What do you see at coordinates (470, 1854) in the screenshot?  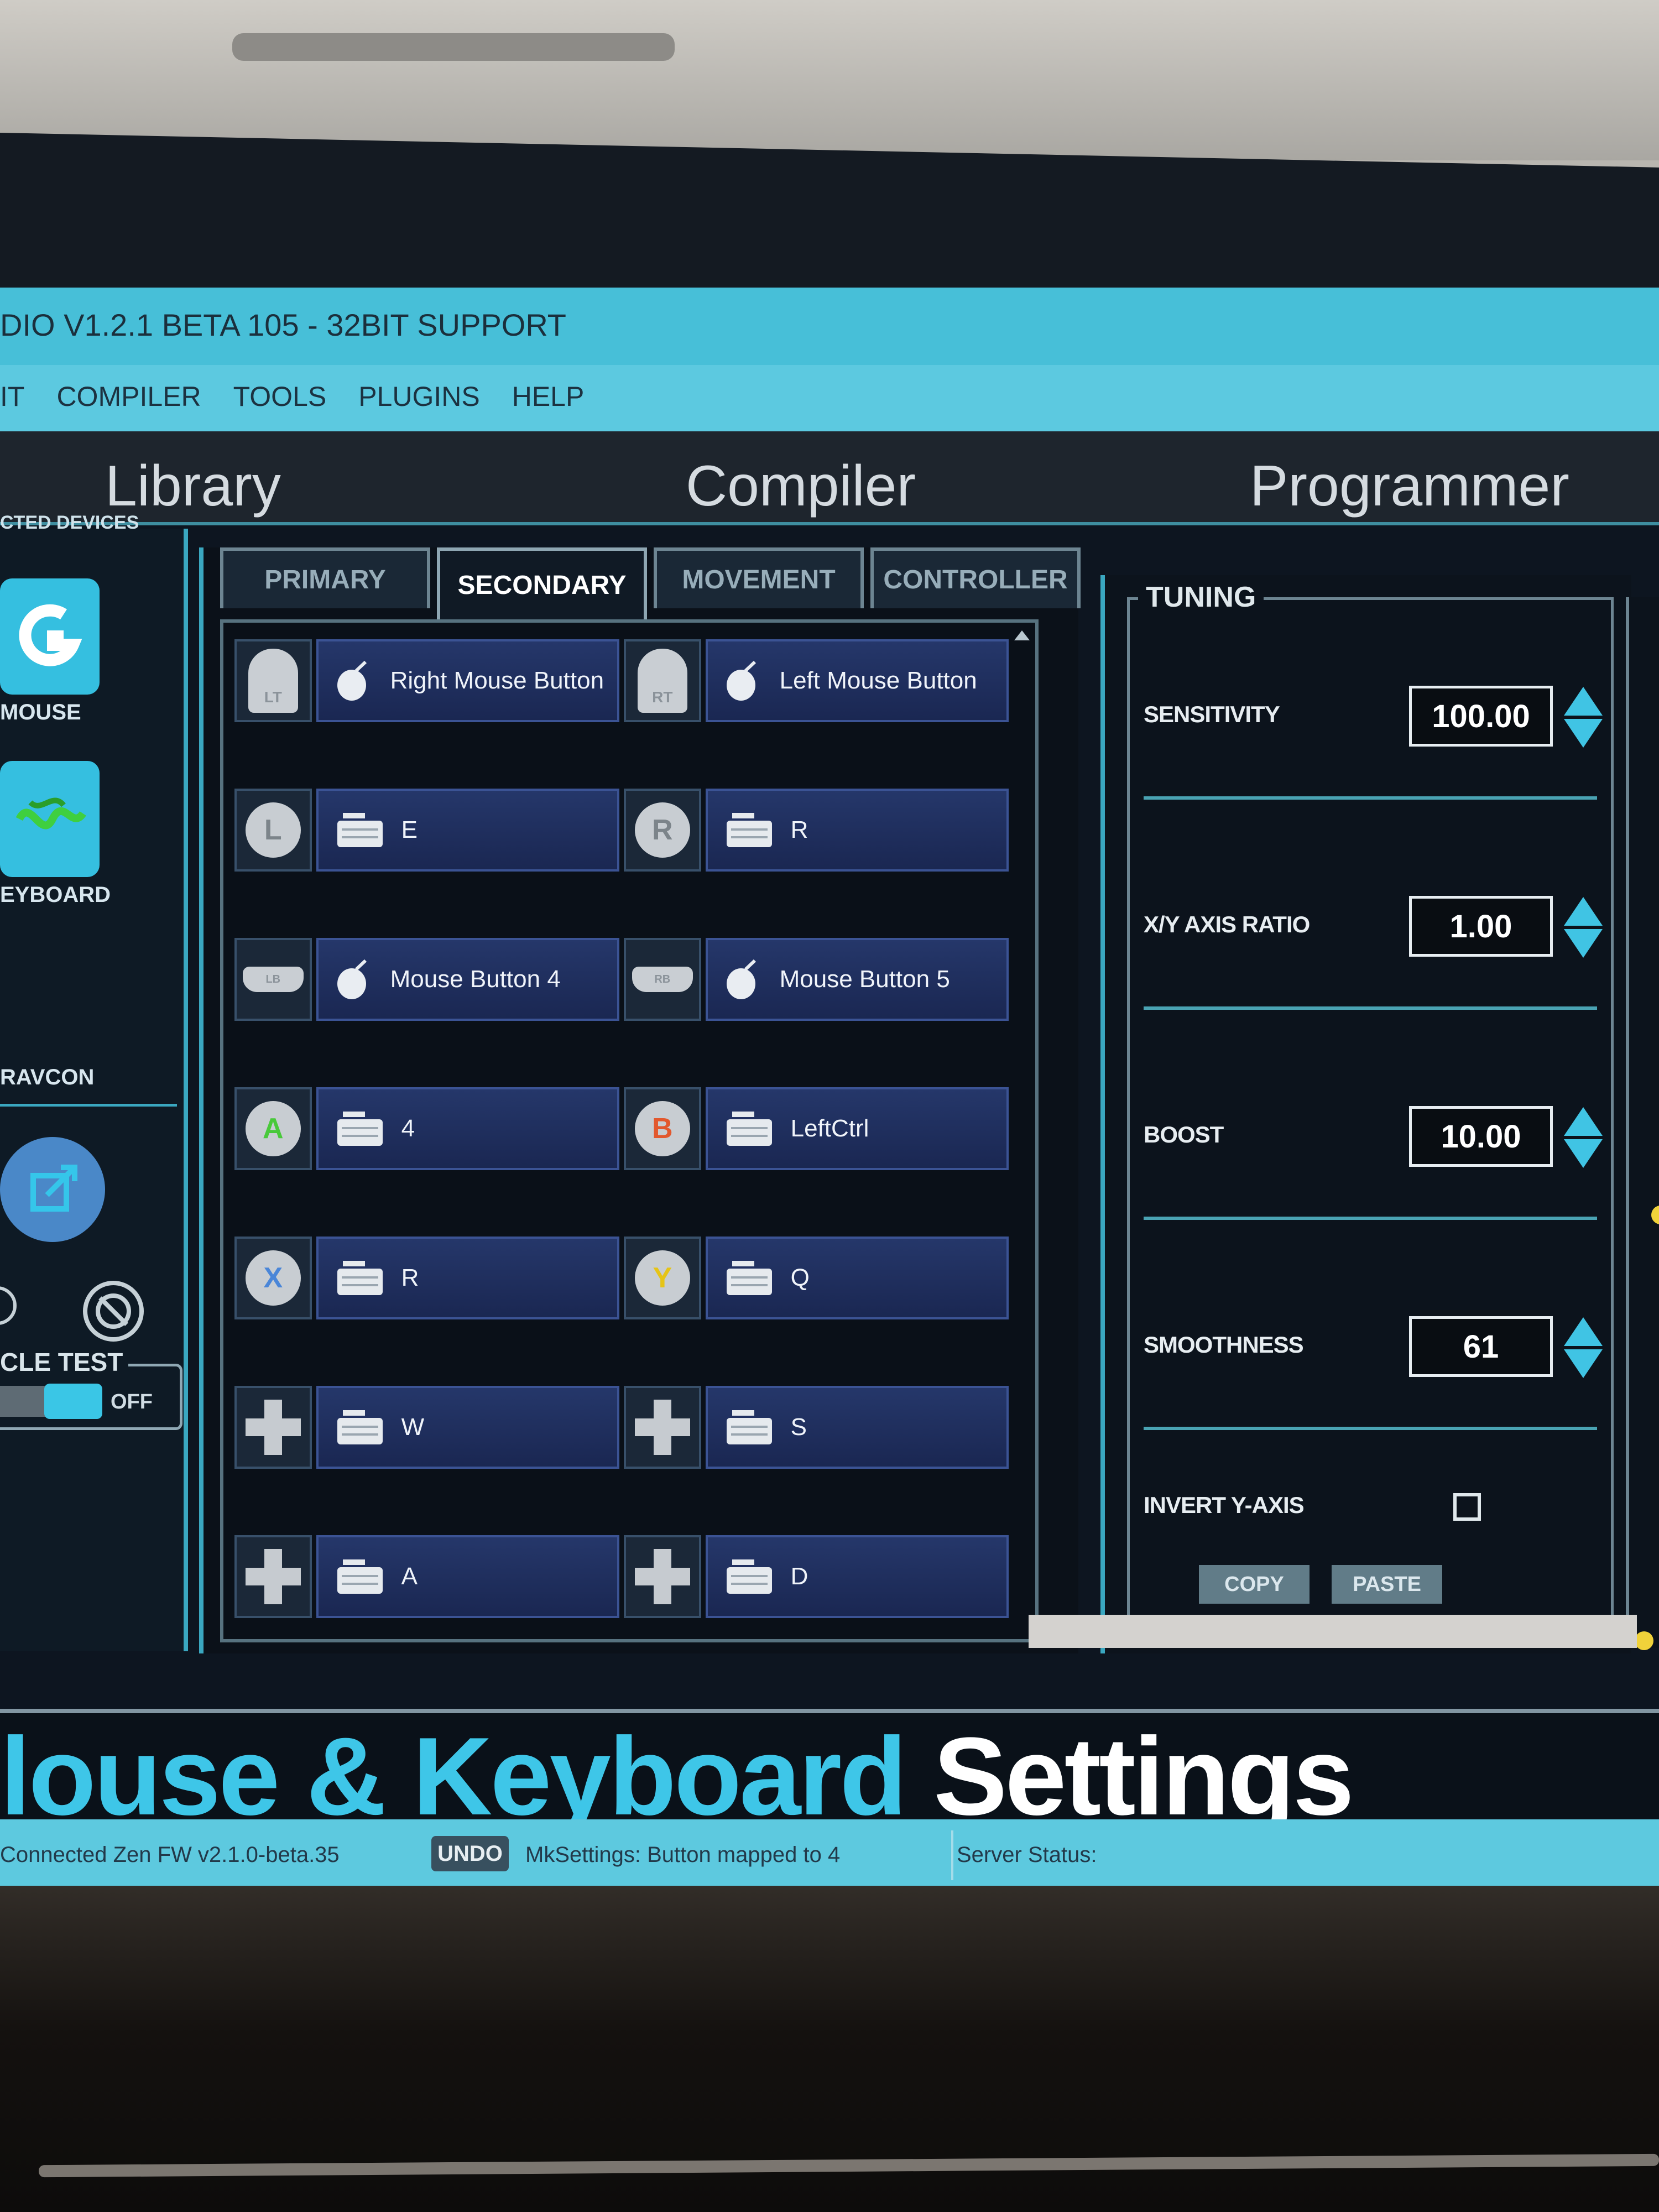 I see `undo-button: UNDO` at bounding box center [470, 1854].